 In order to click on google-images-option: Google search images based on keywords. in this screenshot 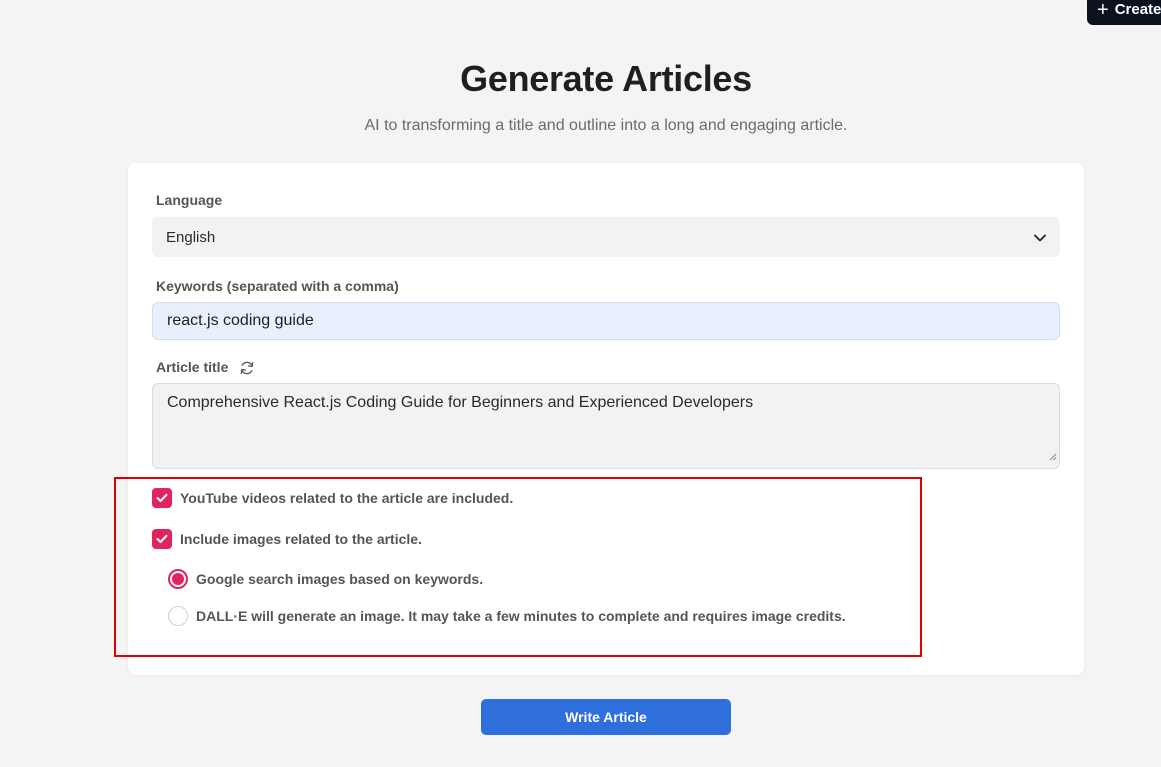, I will do `click(325, 579)`.